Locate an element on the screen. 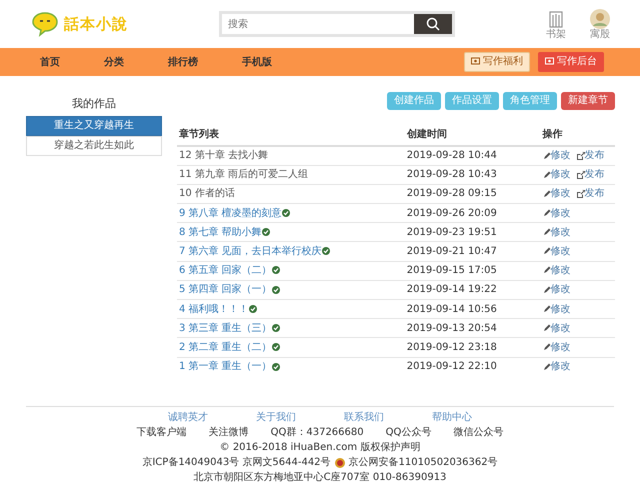 The width and height of the screenshot is (640, 493). emblem-icon is located at coordinates (339, 463).